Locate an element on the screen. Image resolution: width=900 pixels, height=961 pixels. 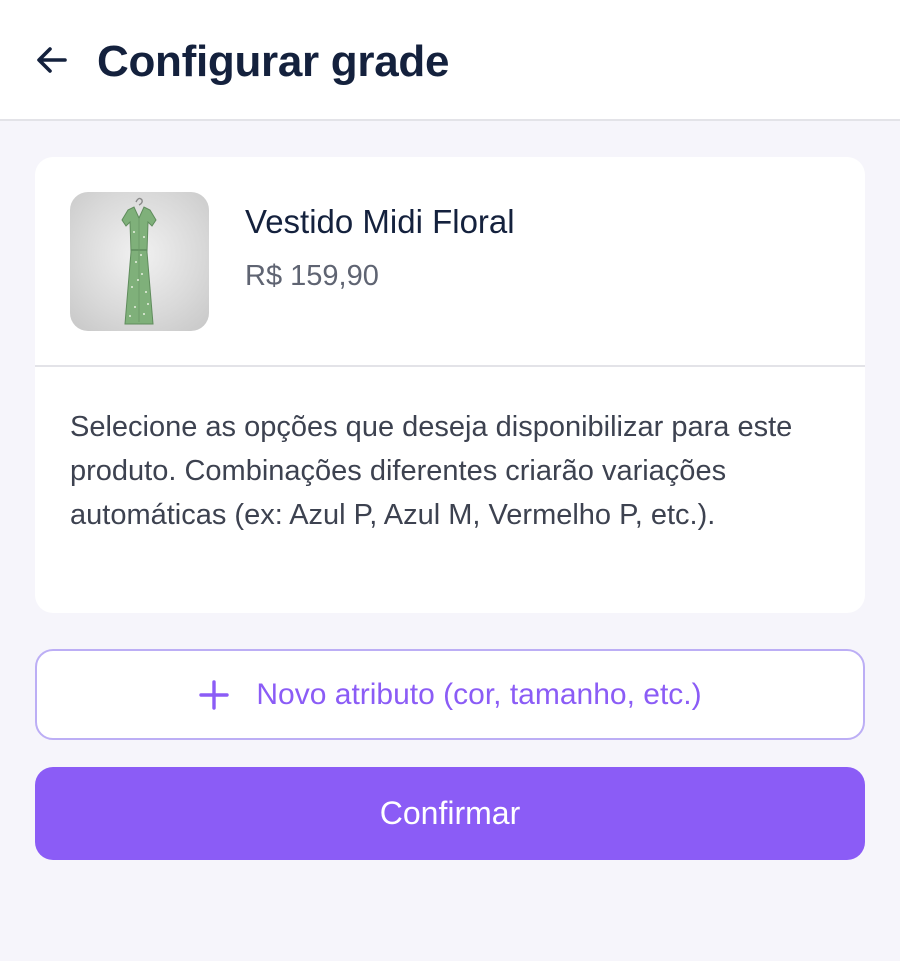
confirm-label: Confirmar is located at coordinates (450, 813).